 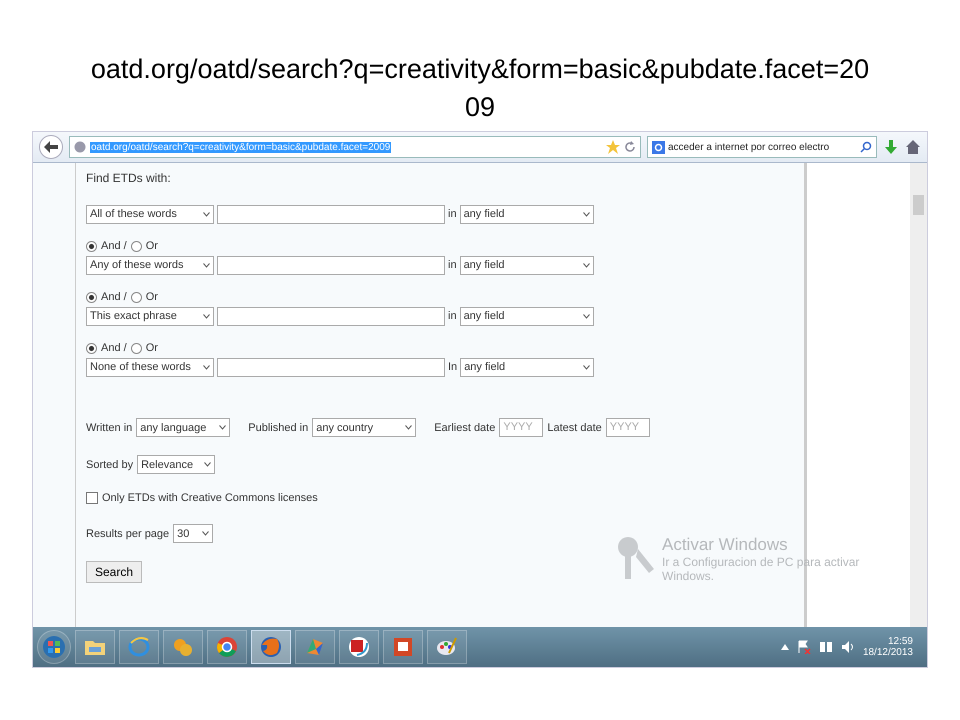 I want to click on ring-icon, so click(x=139, y=647).